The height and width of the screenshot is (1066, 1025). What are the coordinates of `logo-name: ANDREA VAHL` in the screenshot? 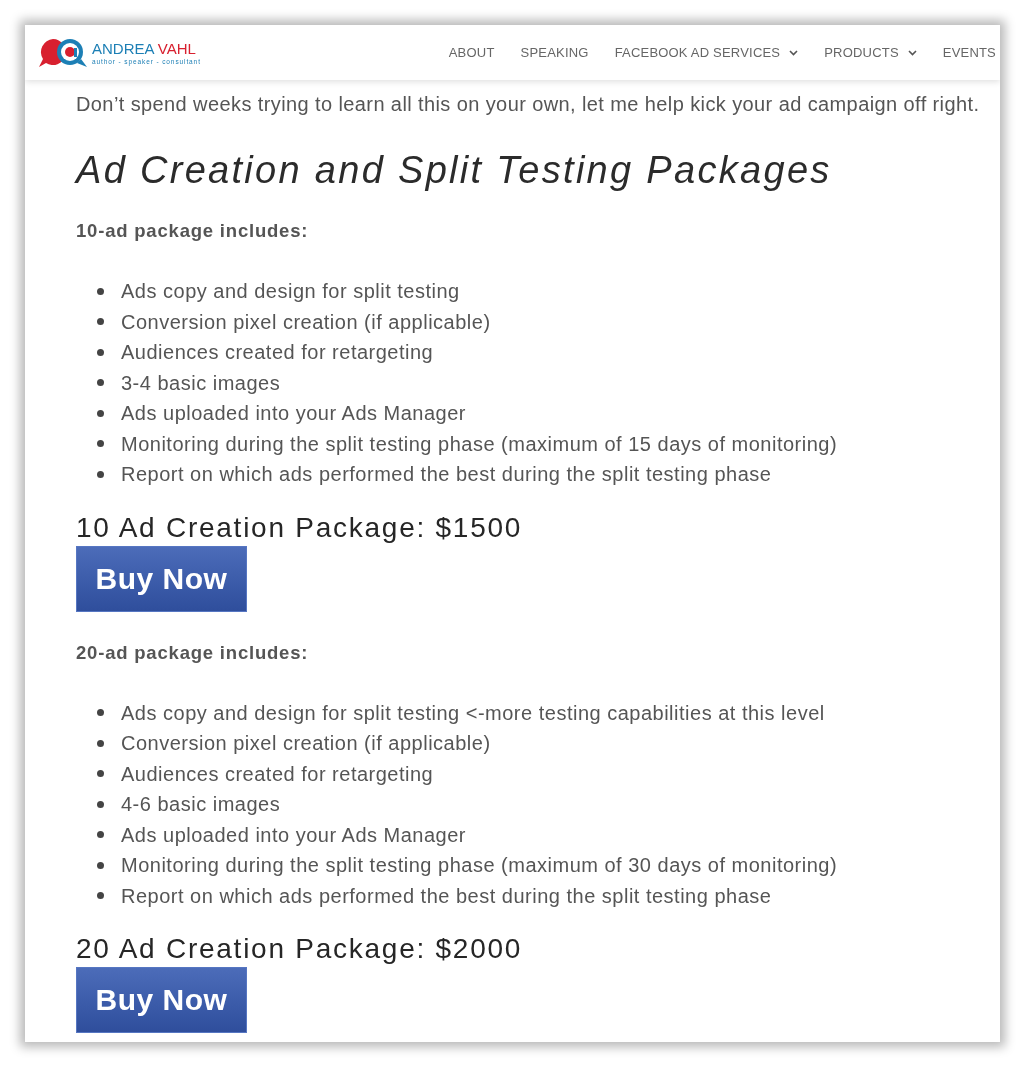 It's located at (144, 48).